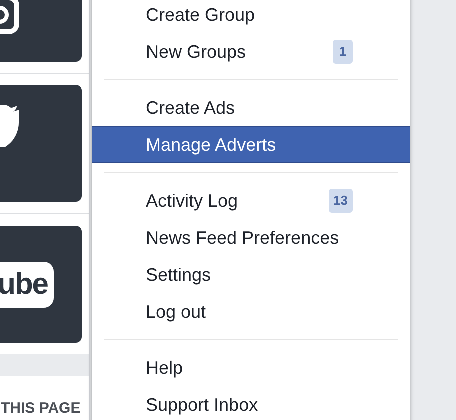 This screenshot has height=420, width=456. What do you see at coordinates (251, 274) in the screenshot?
I see `menu-item: Settings` at bounding box center [251, 274].